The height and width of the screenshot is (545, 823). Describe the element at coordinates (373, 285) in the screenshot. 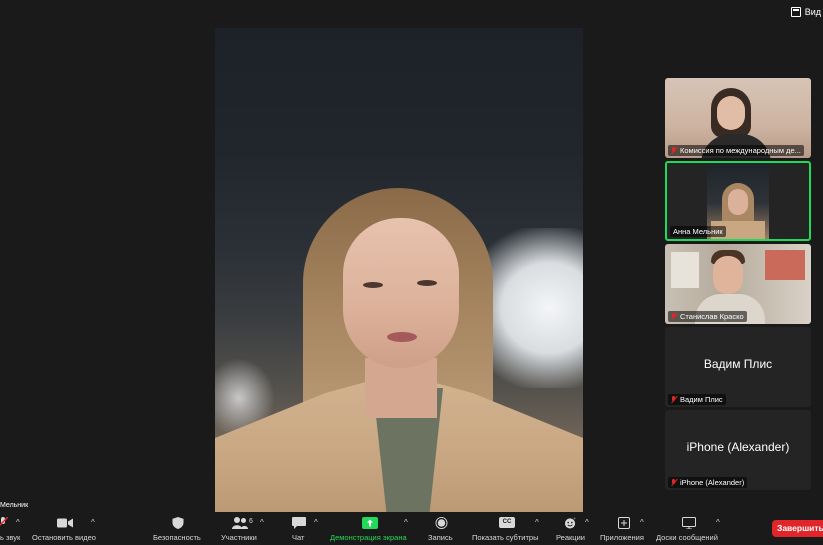

I see `speaker-eye-left` at that location.